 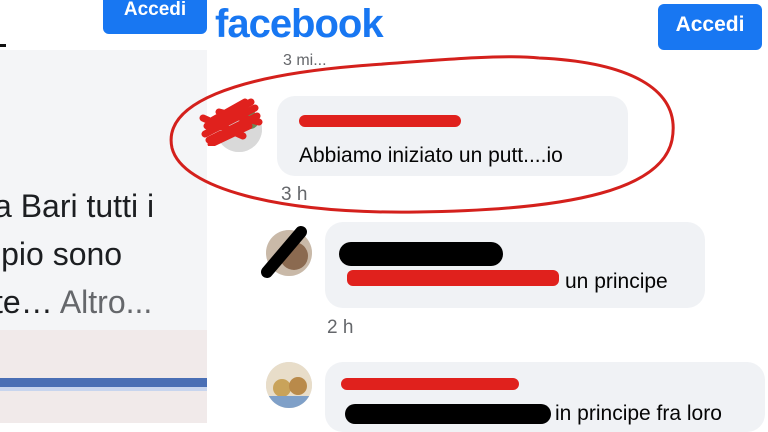 I want to click on comment-text: un principe, so click(x=616, y=281).